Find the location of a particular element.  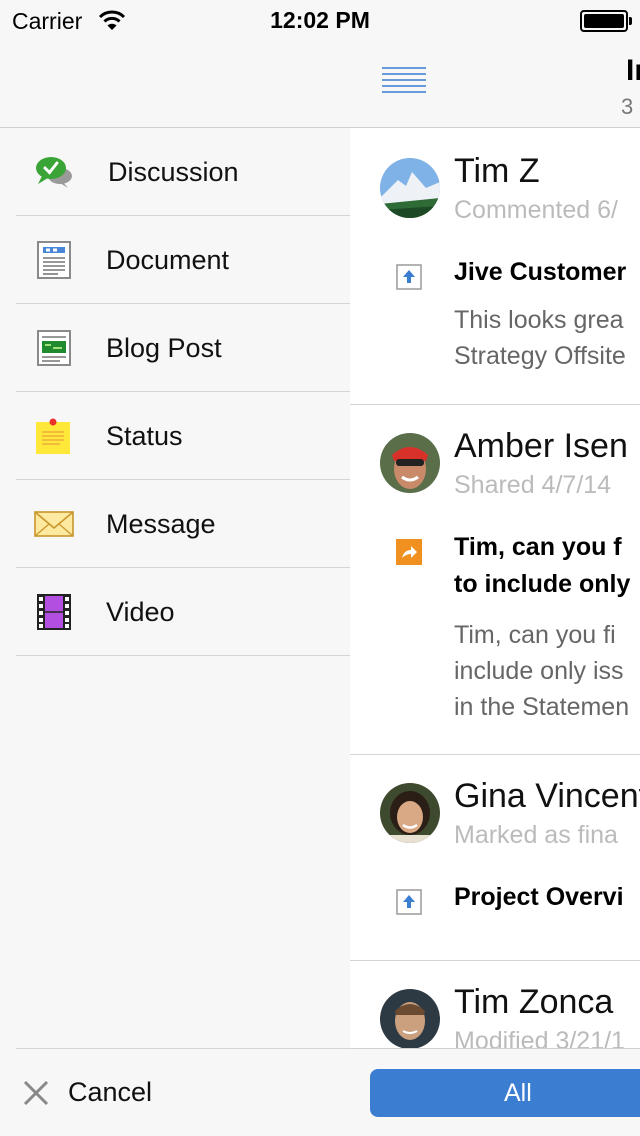

cancel-label: Cancel is located at coordinates (110, 1092).